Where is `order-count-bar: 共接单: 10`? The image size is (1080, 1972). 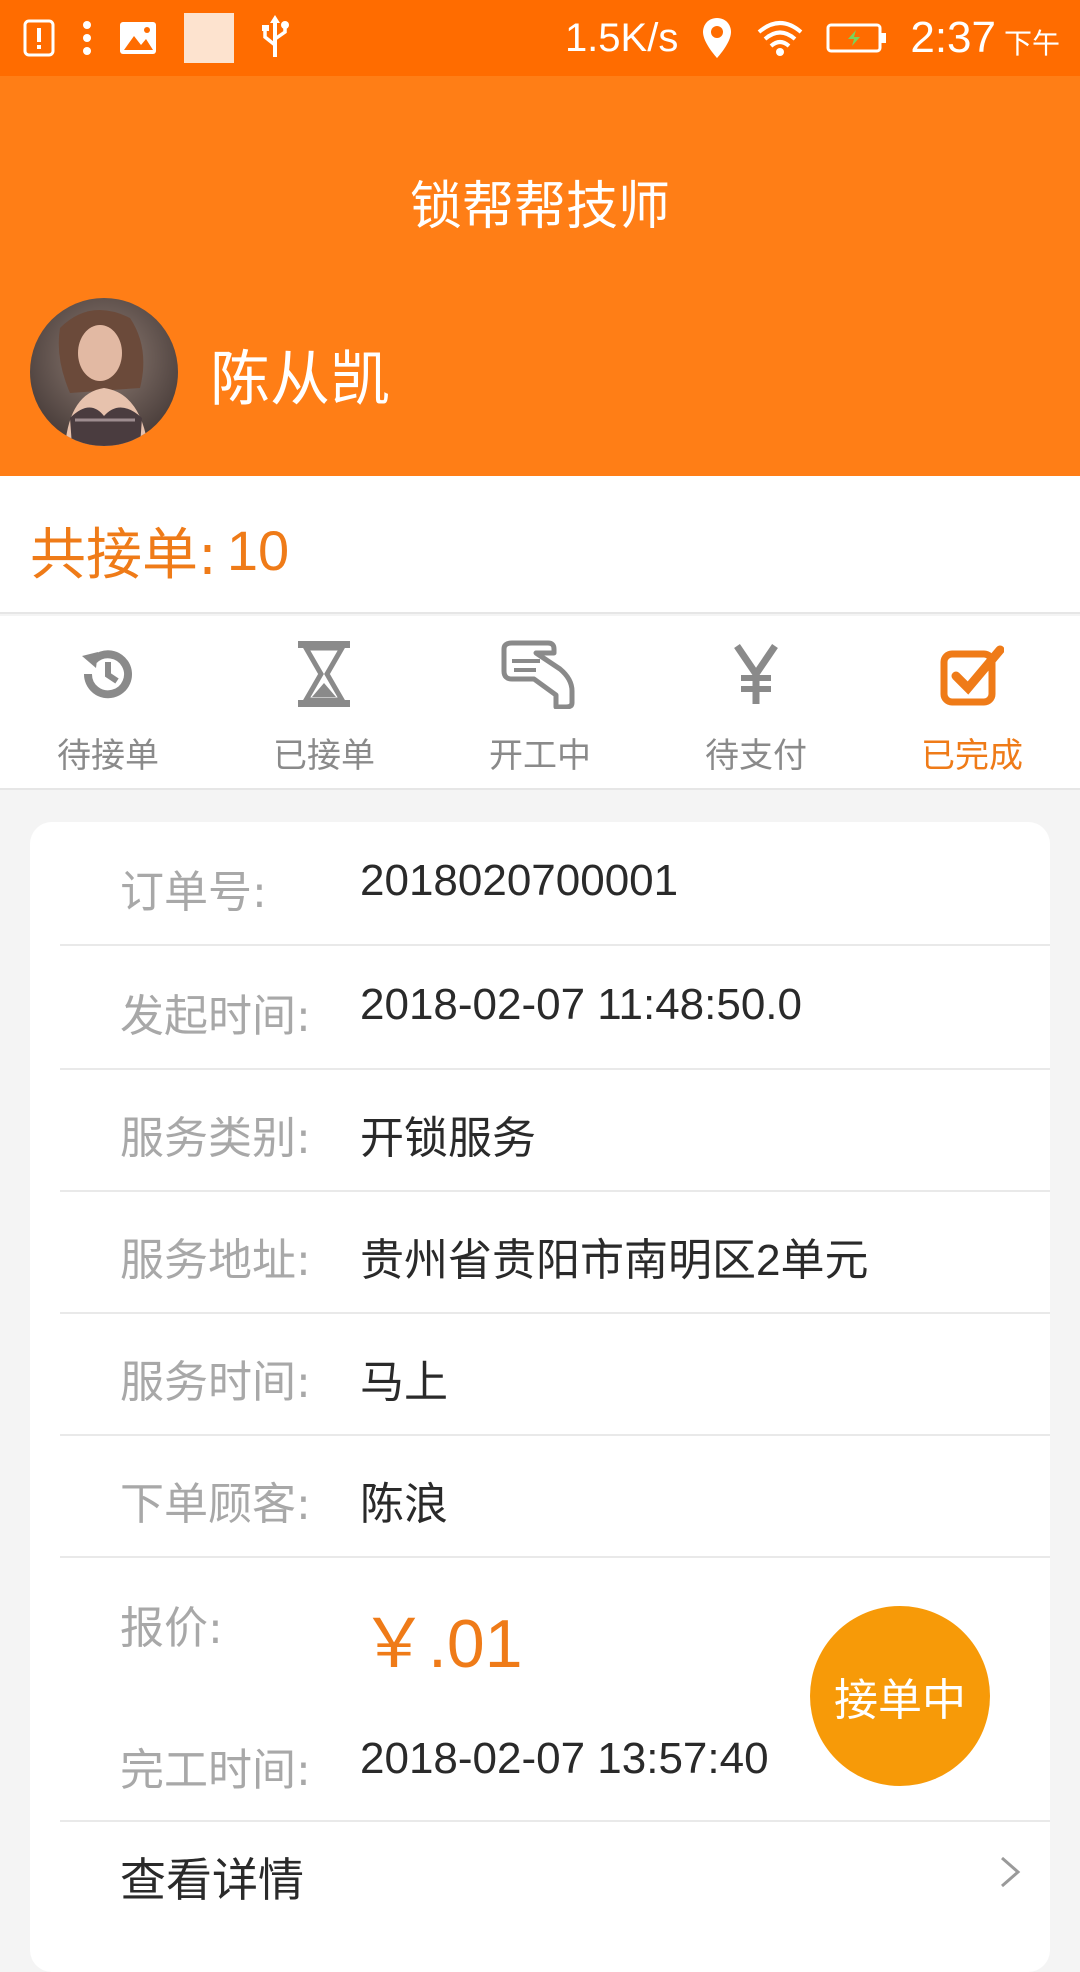
order-count-bar: 共接单: 10 is located at coordinates (540, 545).